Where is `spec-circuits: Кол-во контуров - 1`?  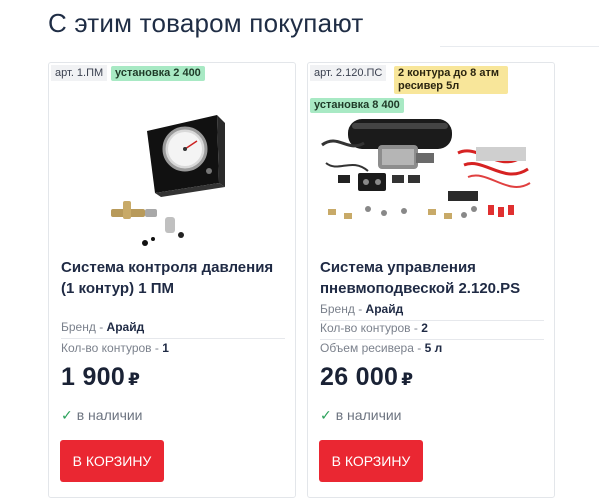
spec-circuits: Кол-во контуров - 1 is located at coordinates (115, 348).